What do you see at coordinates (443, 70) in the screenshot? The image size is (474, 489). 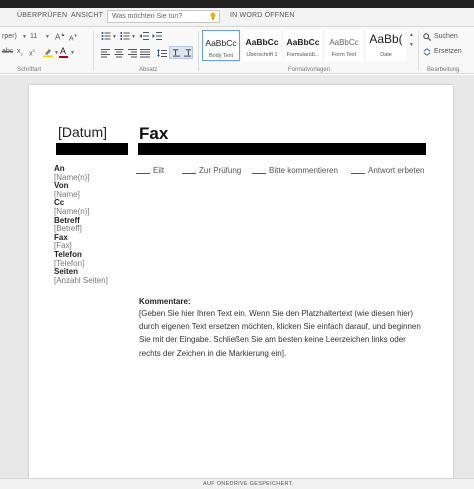 I see `group-label-editing: Bearbeitung` at bounding box center [443, 70].